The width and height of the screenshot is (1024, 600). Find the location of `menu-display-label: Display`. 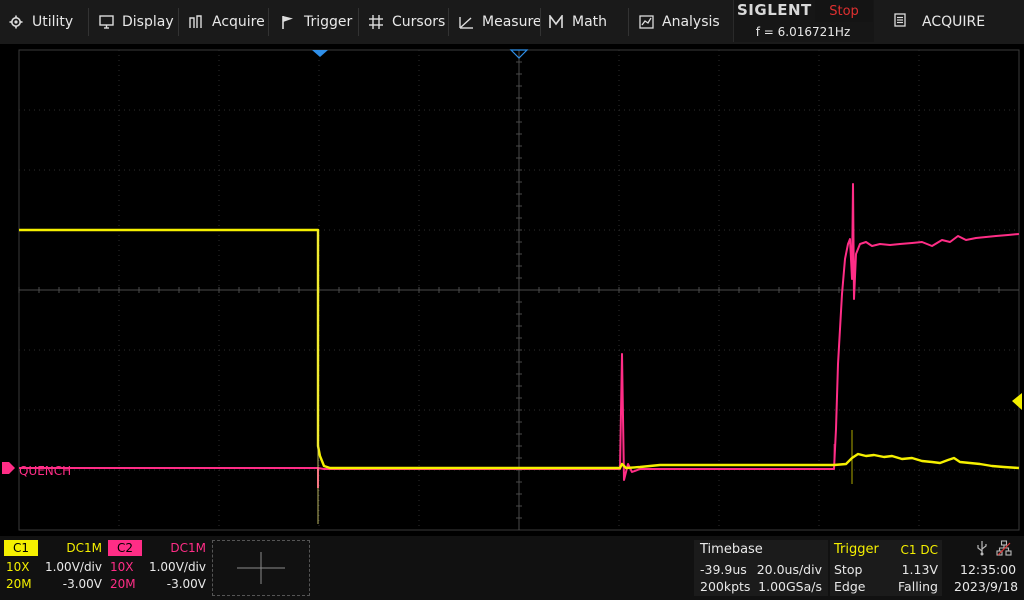

menu-display-label: Display is located at coordinates (148, 22).